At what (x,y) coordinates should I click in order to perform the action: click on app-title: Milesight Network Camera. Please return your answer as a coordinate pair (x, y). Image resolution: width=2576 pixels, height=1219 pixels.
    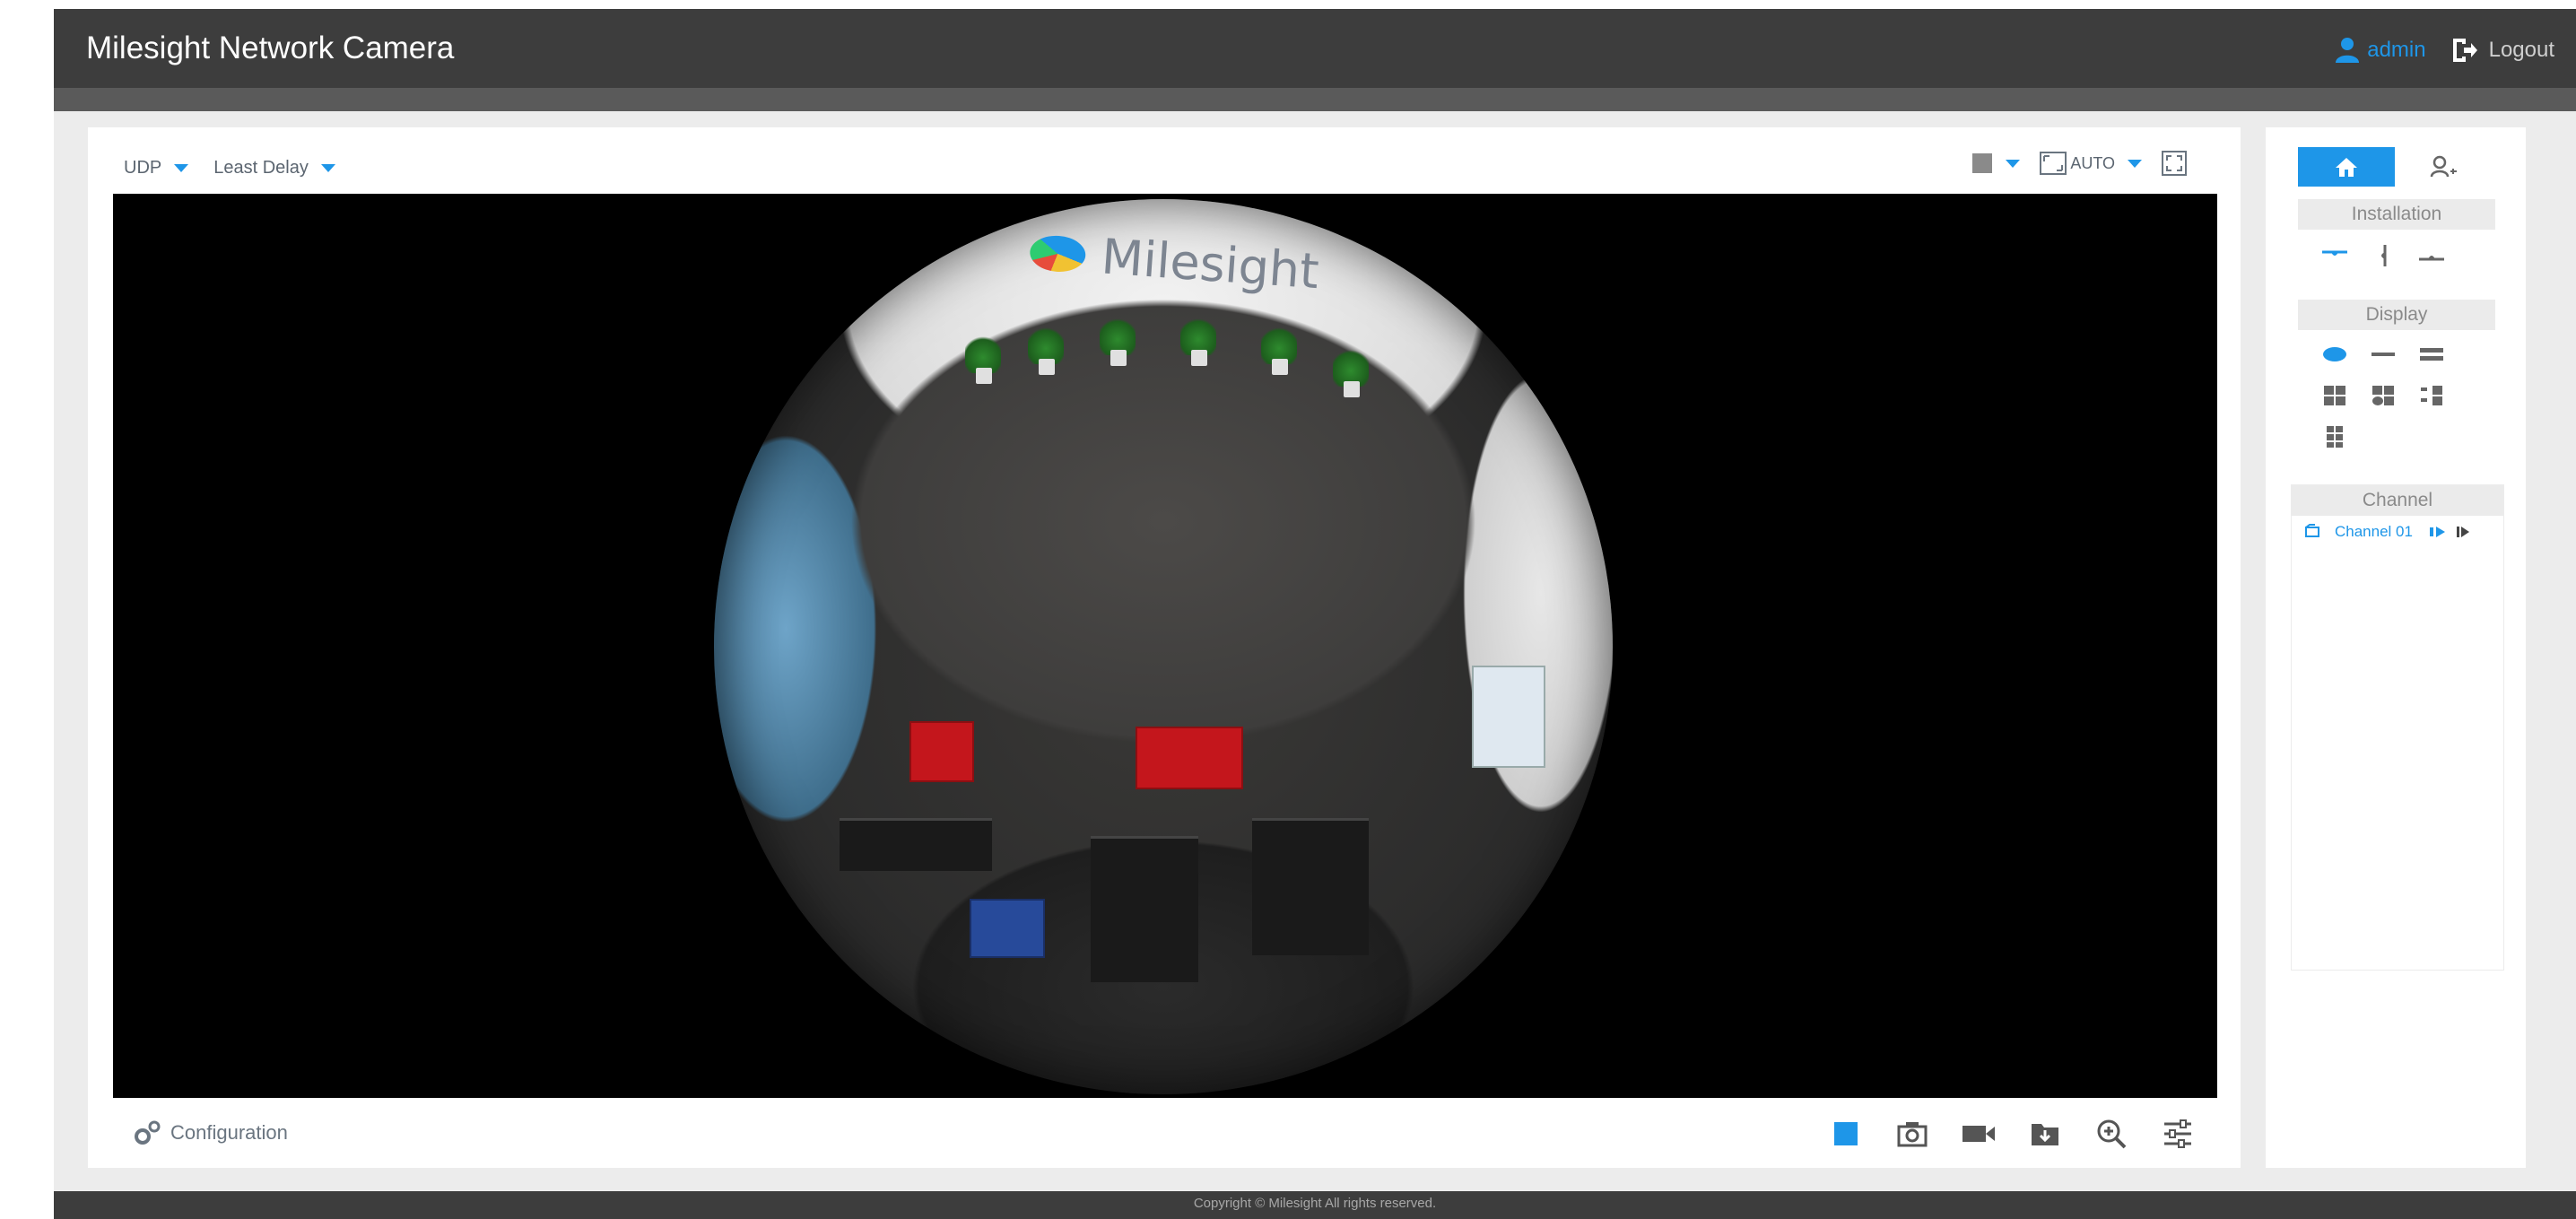
    Looking at the image, I should click on (270, 47).